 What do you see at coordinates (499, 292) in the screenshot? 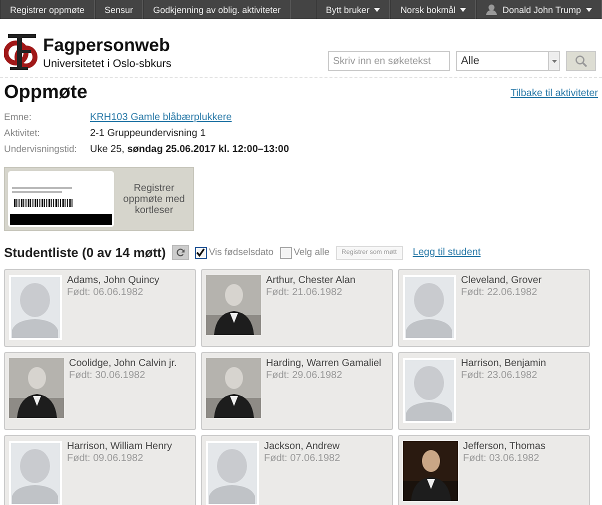
I see `birth-date: Født: 22.06.1982` at bounding box center [499, 292].